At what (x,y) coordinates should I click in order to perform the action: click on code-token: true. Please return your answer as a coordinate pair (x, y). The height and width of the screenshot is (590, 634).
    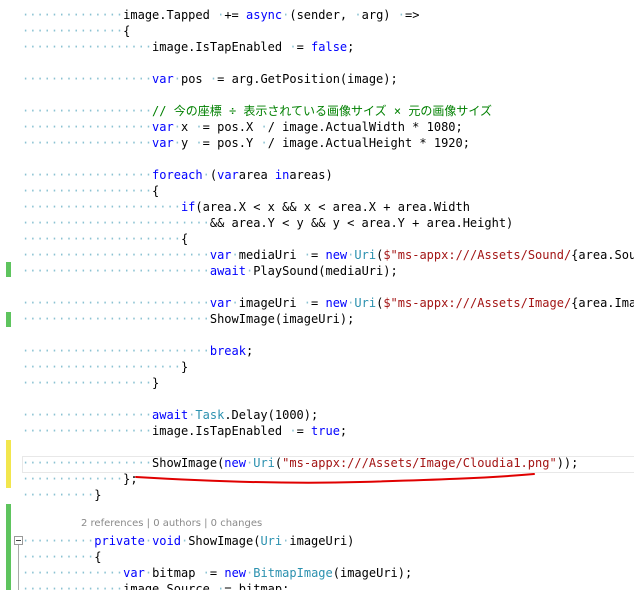
    Looking at the image, I should click on (325, 431).